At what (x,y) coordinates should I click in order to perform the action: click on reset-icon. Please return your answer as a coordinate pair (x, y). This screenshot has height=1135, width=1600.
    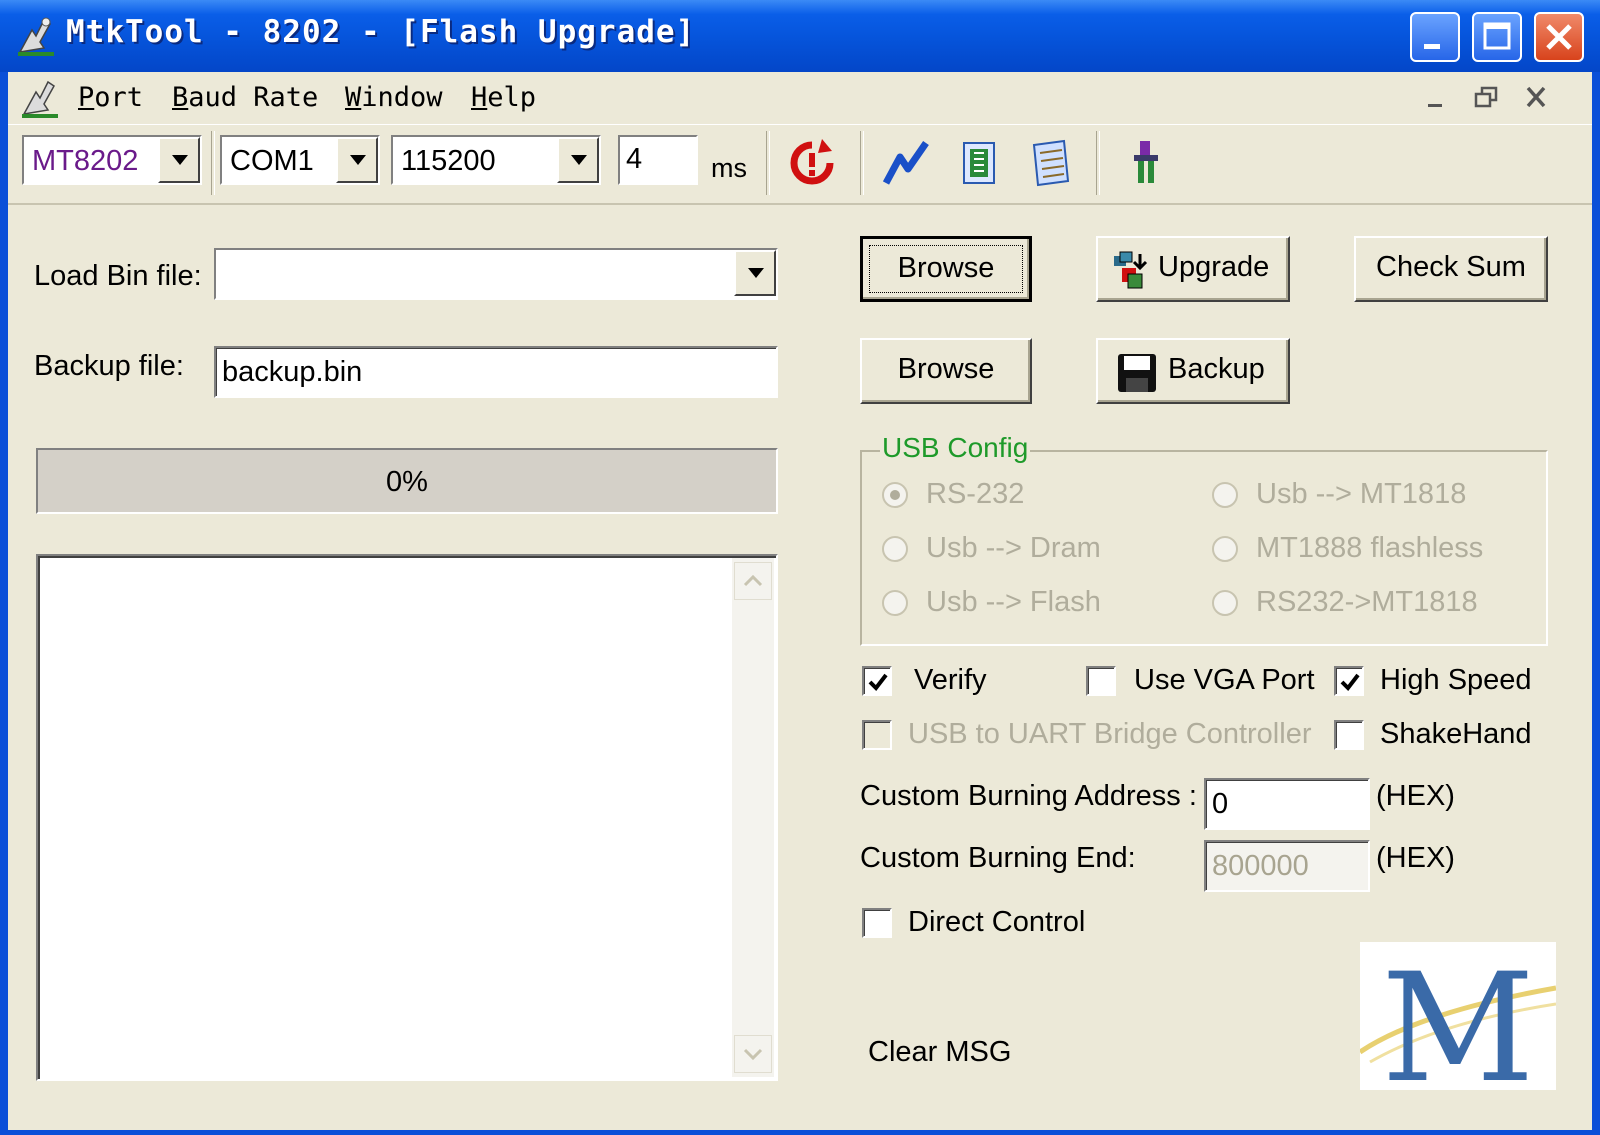
    Looking at the image, I should click on (812, 163).